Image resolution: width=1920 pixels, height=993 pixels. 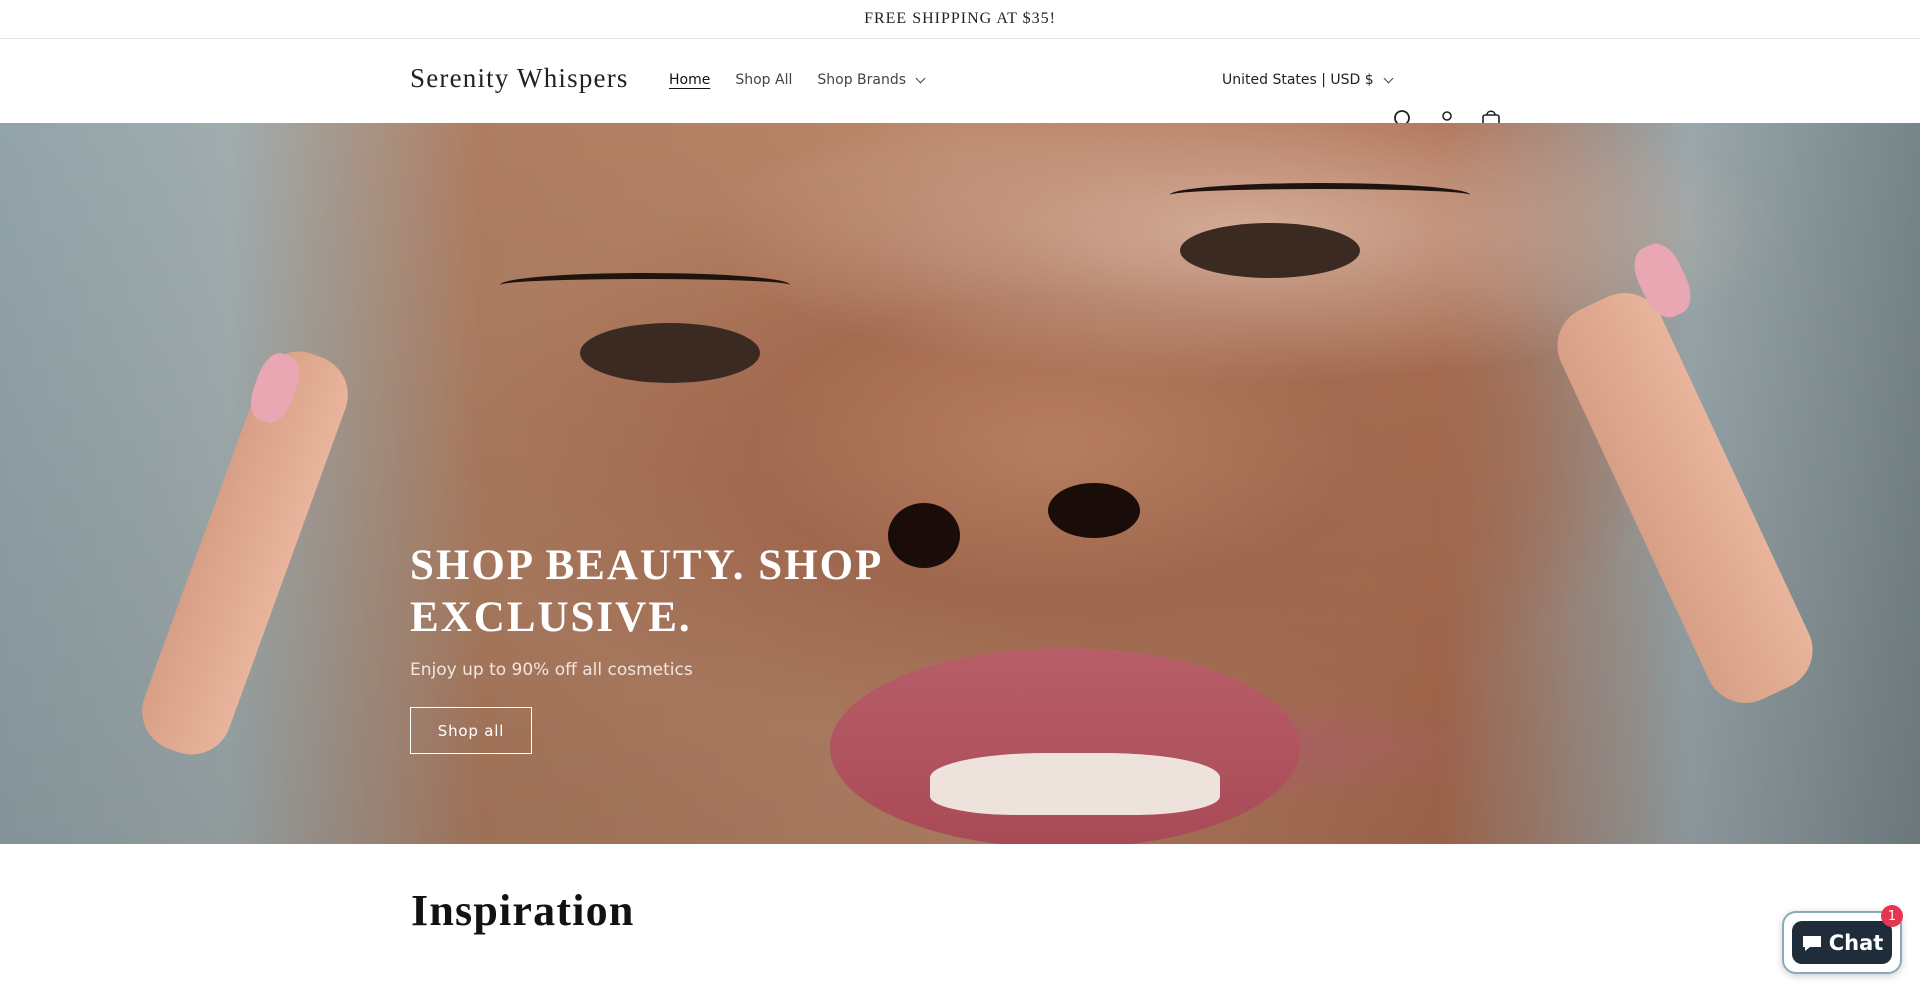 What do you see at coordinates (1856, 942) in the screenshot?
I see `chat-label: Chat` at bounding box center [1856, 942].